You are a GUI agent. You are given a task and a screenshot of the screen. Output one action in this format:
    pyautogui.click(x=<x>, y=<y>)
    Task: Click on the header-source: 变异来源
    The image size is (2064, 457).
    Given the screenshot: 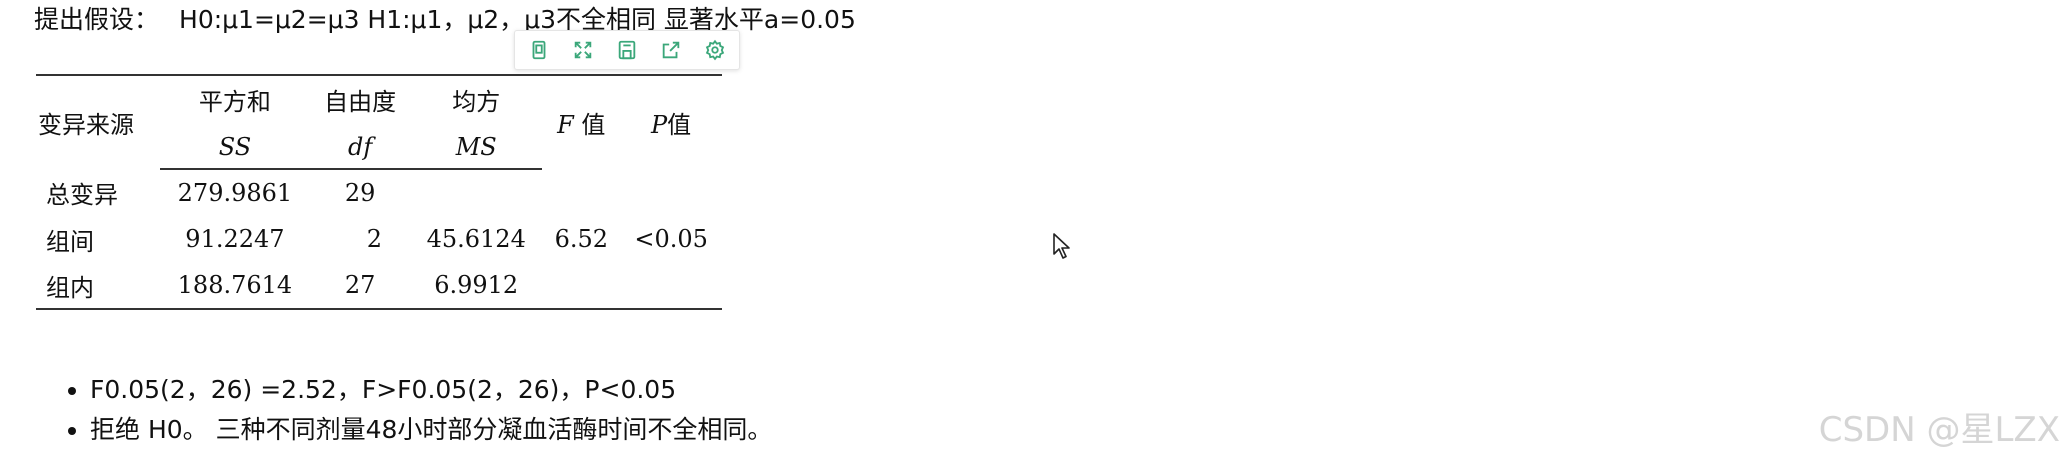 What is the action you would take?
    pyautogui.click(x=98, y=121)
    